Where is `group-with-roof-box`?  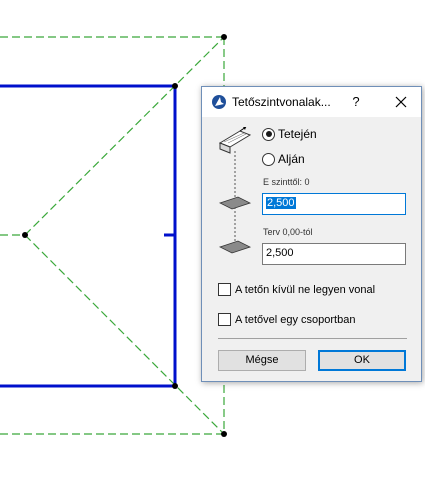 group-with-roof-box is located at coordinates (224, 319).